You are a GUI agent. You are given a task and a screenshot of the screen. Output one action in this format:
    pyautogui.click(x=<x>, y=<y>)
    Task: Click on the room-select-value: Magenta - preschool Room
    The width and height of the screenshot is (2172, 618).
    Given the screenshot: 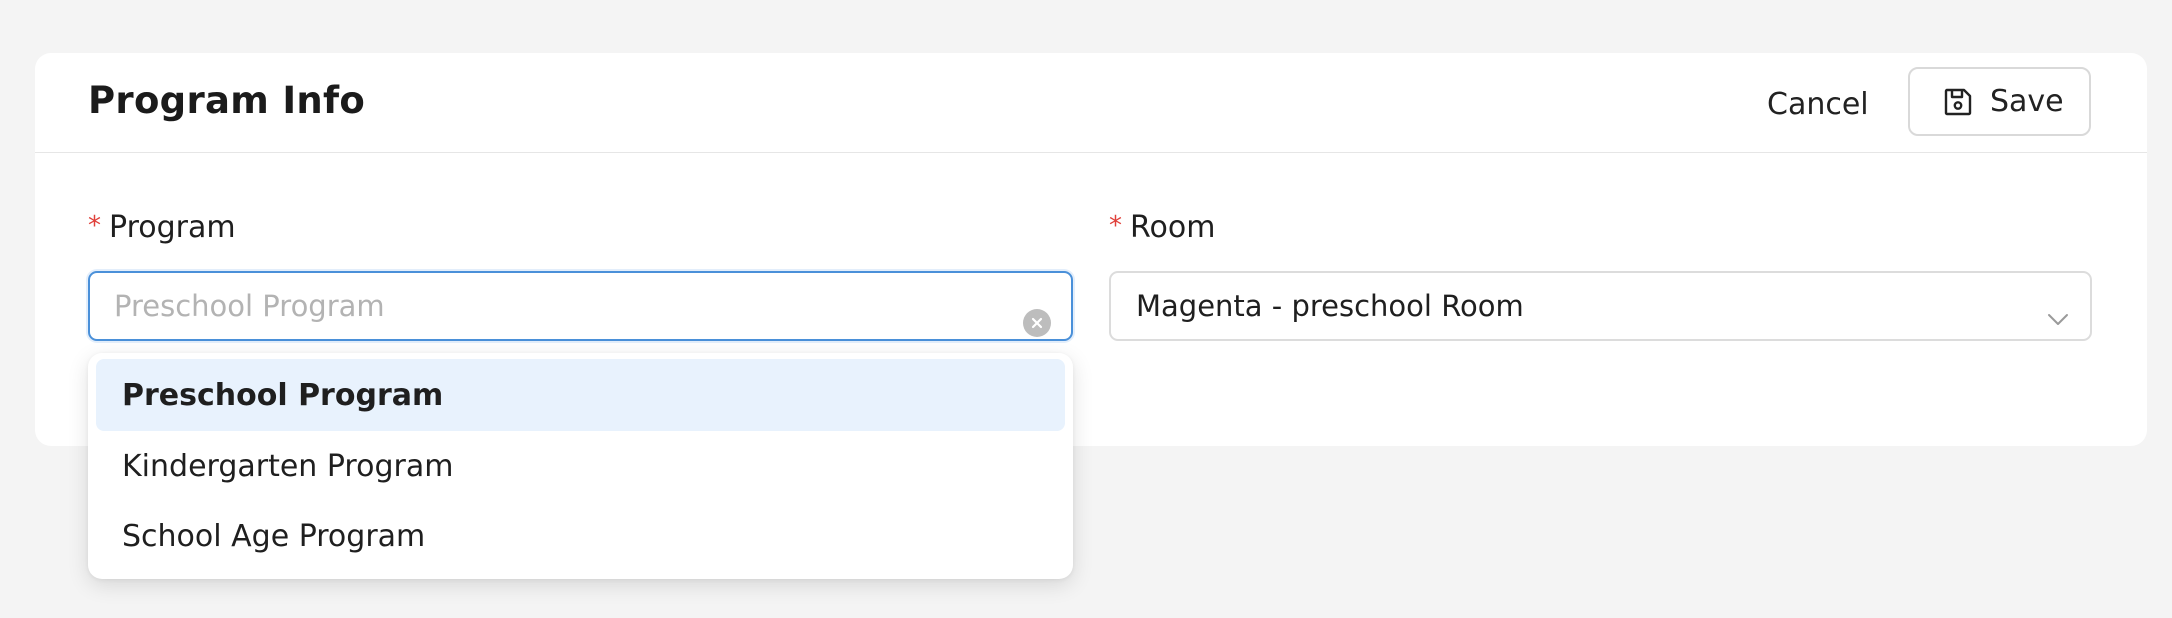 What is the action you would take?
    pyautogui.click(x=1330, y=306)
    